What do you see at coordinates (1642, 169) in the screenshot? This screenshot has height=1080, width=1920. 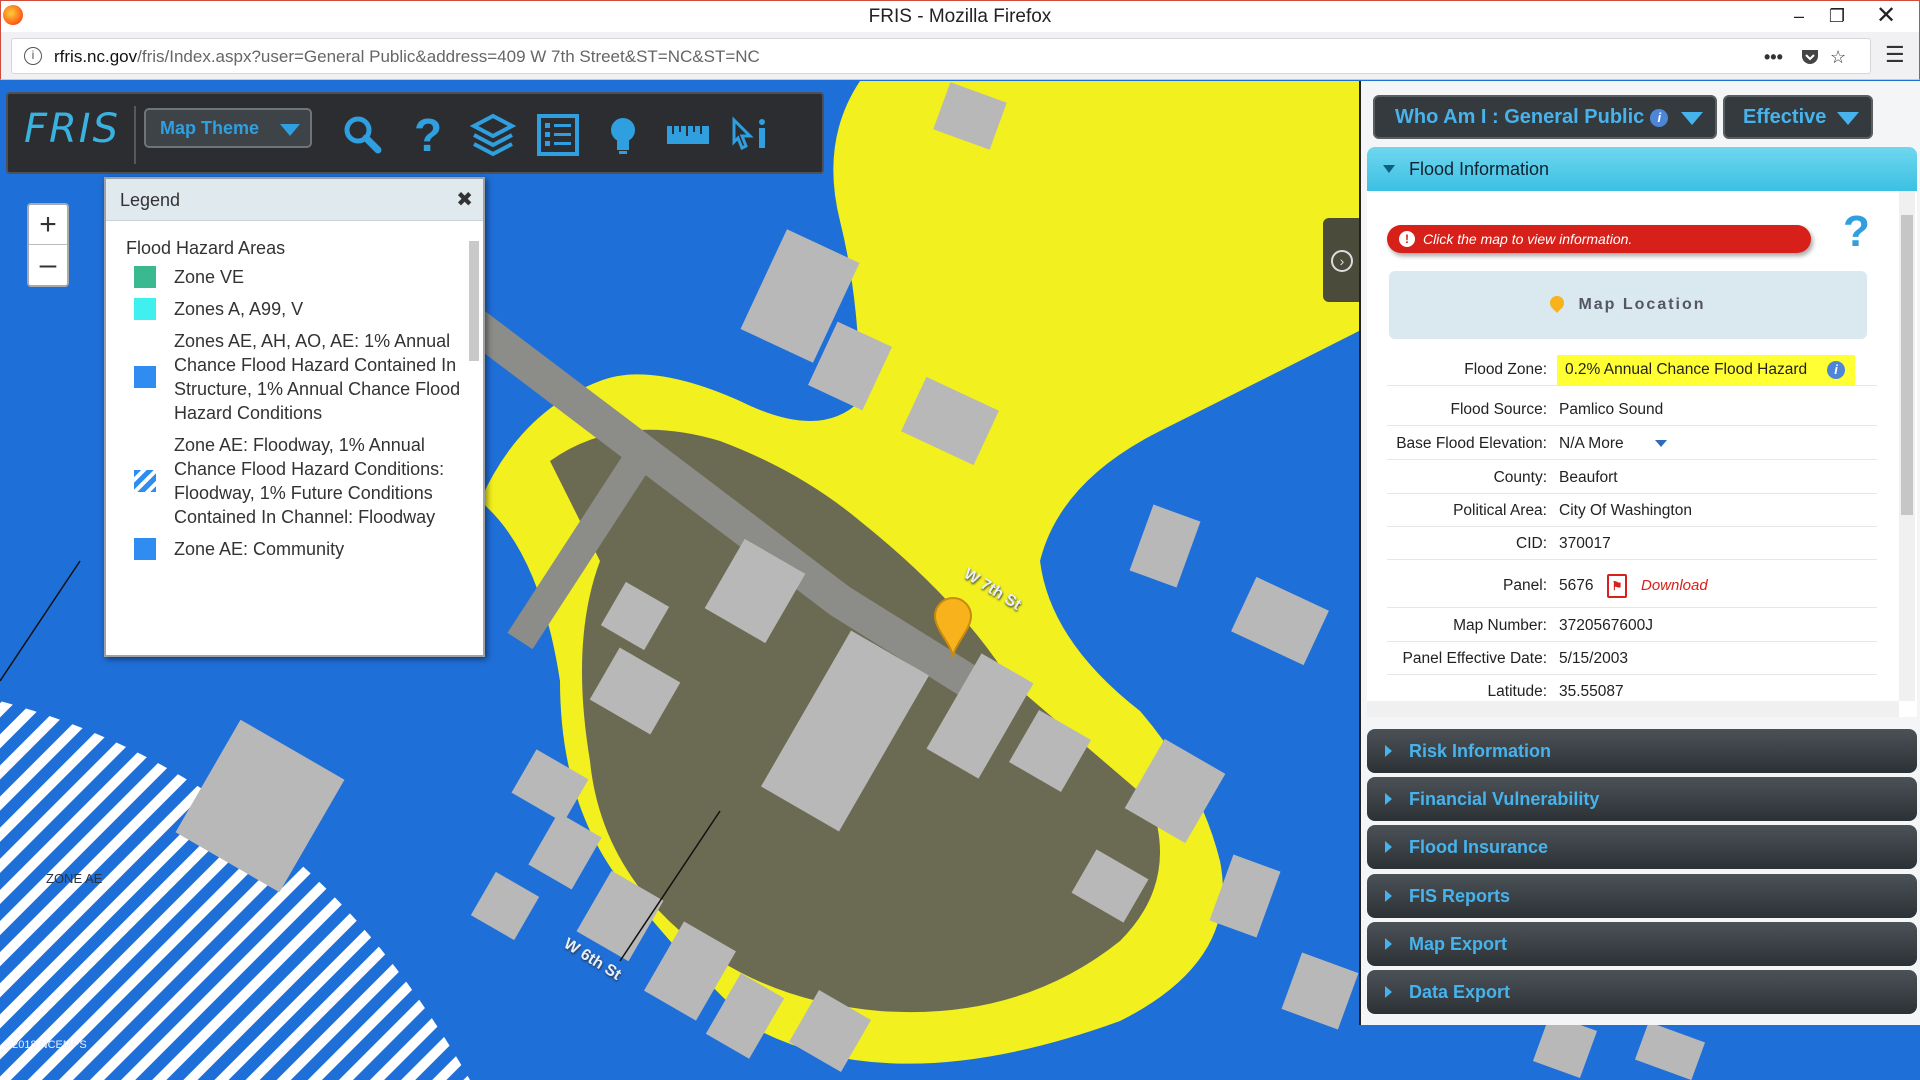 I see `flood-information-header: Flood Information` at bounding box center [1642, 169].